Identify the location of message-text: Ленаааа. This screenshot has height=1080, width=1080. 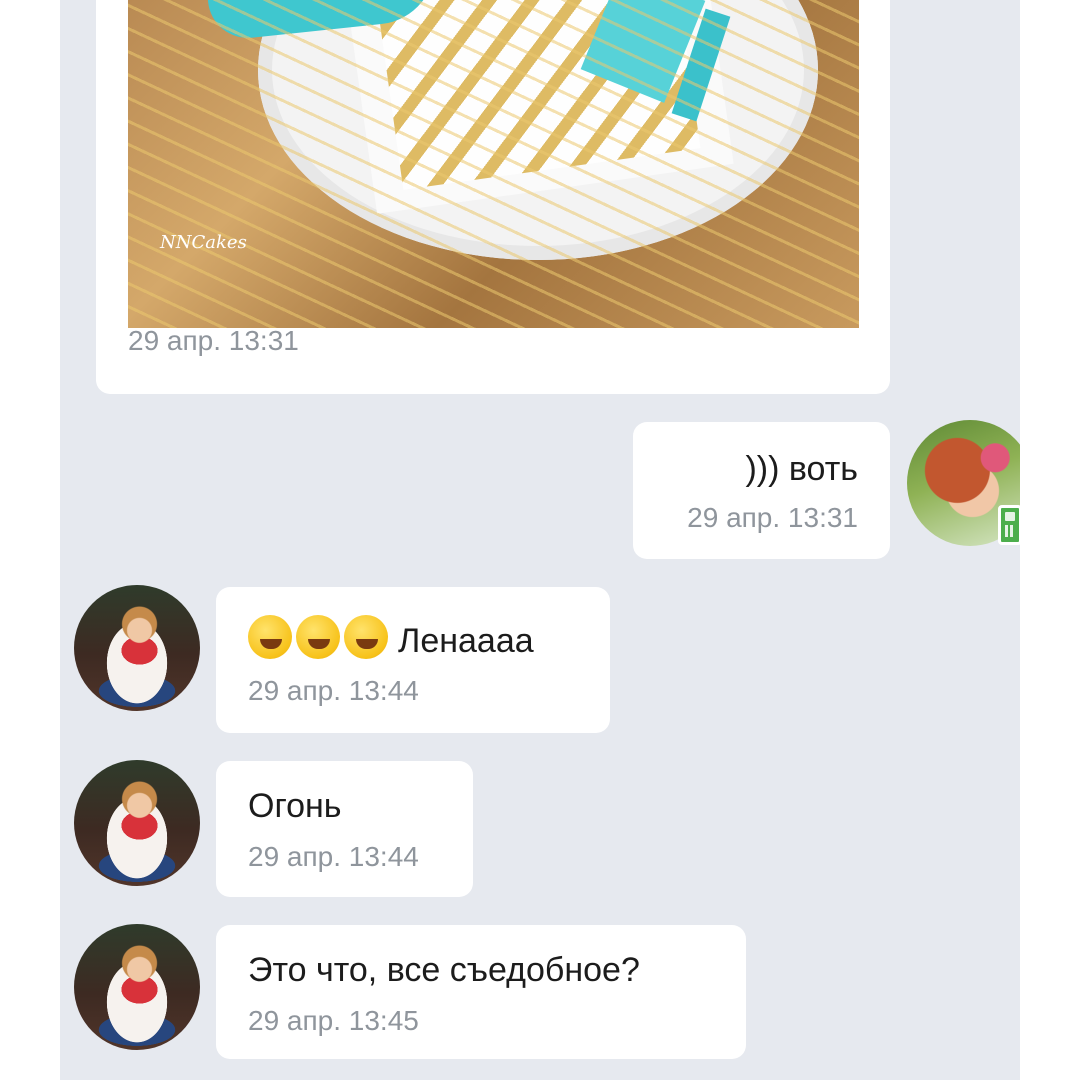
(391, 639).